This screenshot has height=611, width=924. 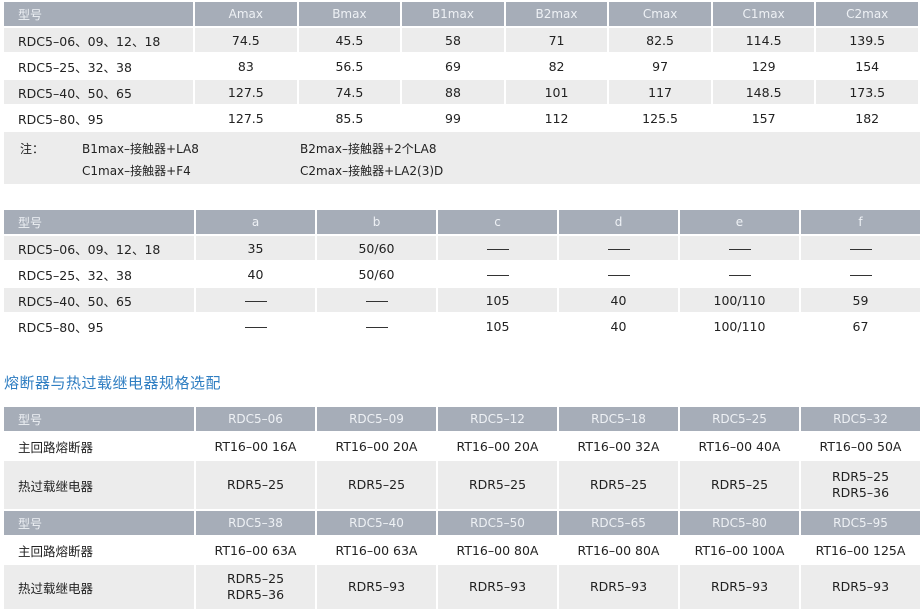 I want to click on header-e: e, so click(x=739, y=223).